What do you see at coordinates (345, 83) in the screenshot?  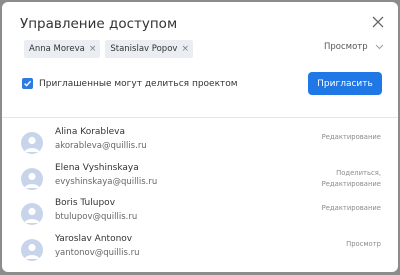 I see `invite-button: Пригласить` at bounding box center [345, 83].